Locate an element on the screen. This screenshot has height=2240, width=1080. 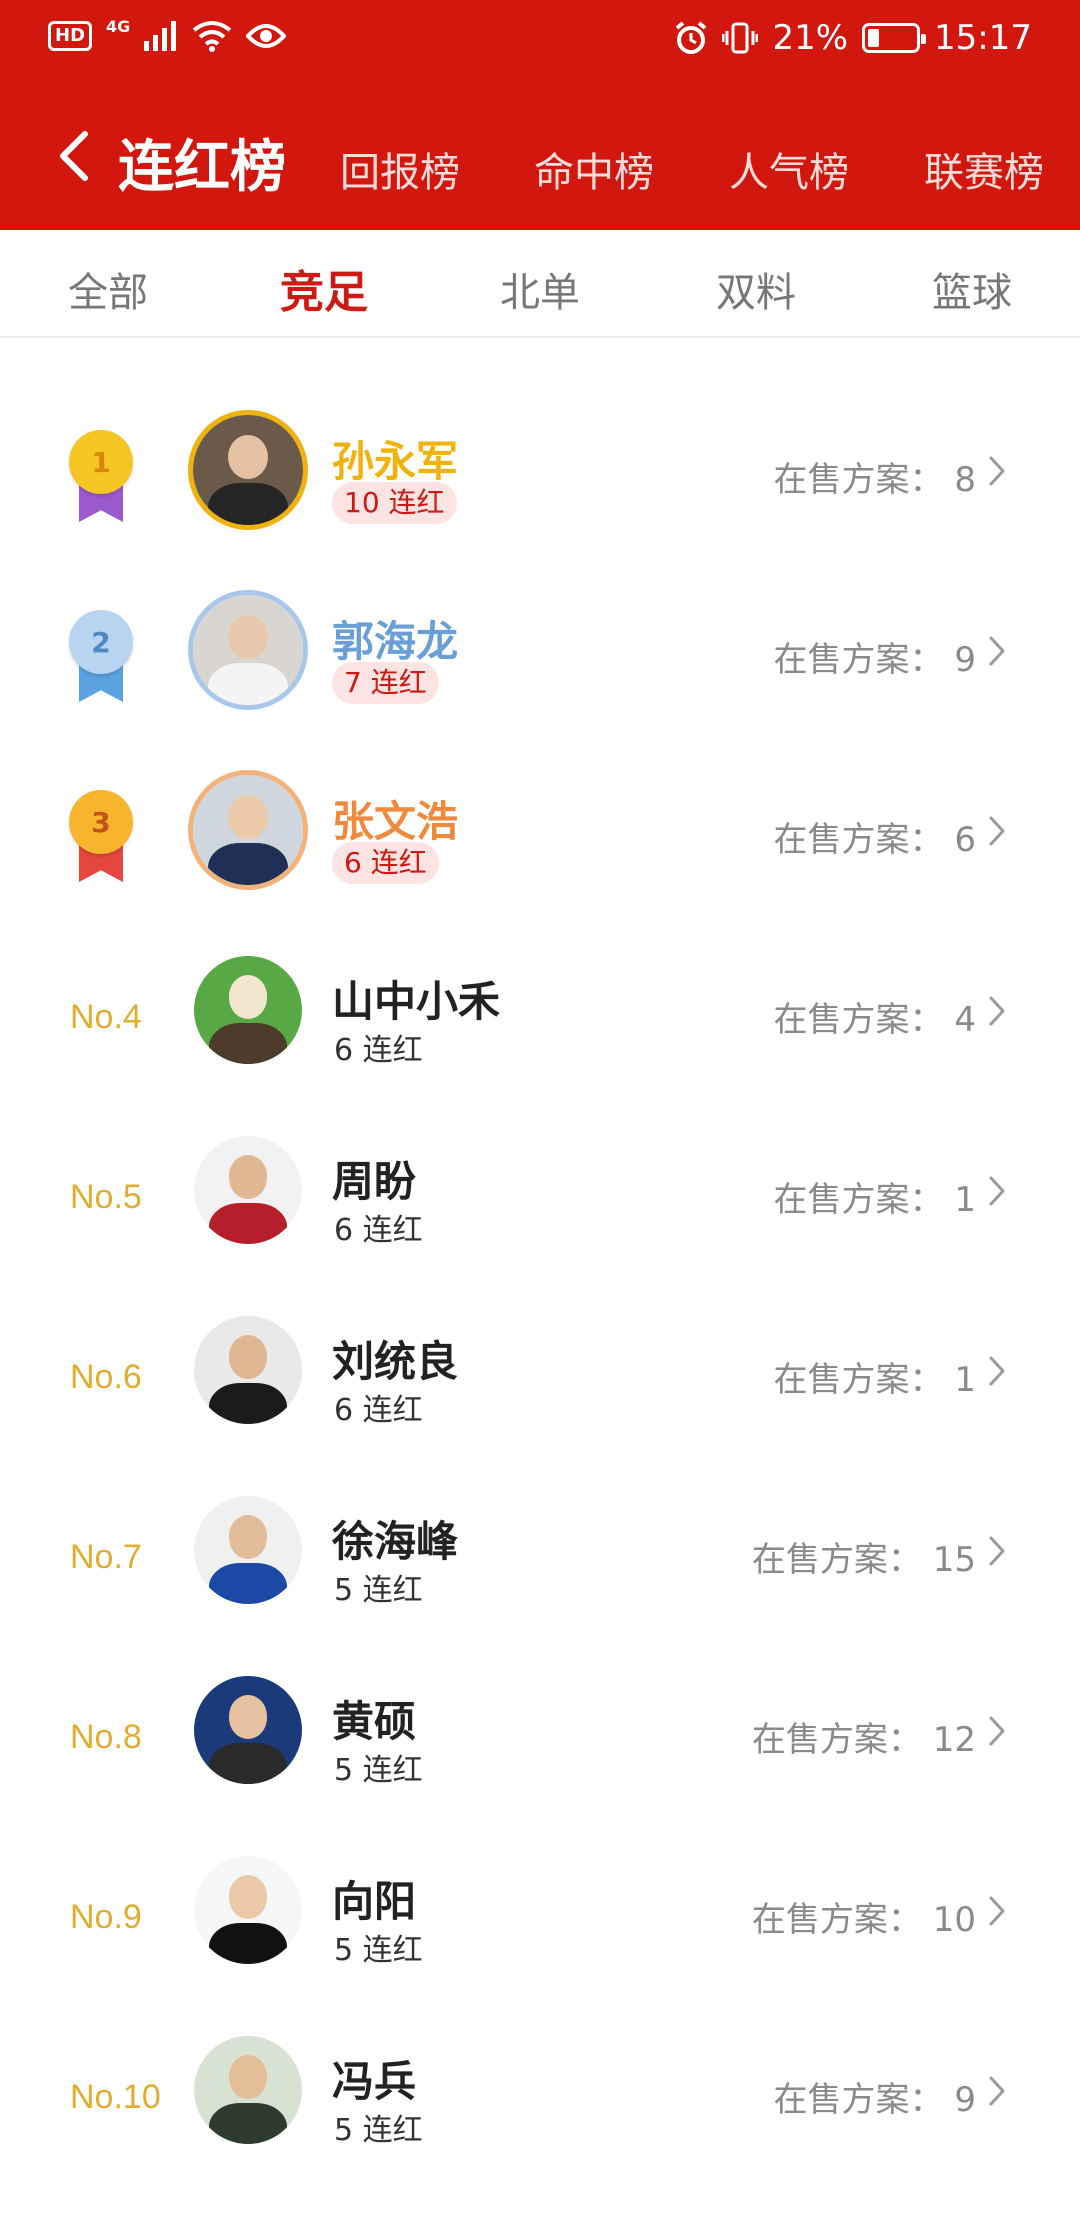
rank-number: No.9 is located at coordinates (106, 1917).